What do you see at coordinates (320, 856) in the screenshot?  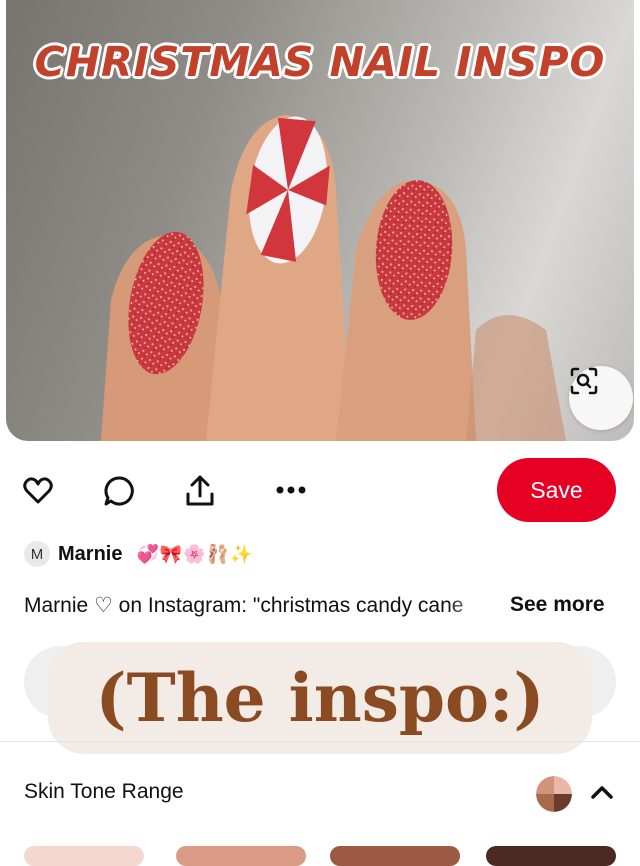 I see `skin-tone-chips` at bounding box center [320, 856].